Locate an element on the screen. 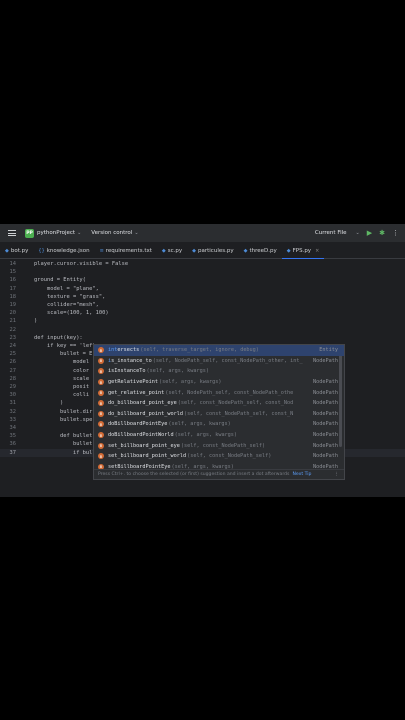 The height and width of the screenshot is (720, 405). line-number: 34 is located at coordinates (13, 428).